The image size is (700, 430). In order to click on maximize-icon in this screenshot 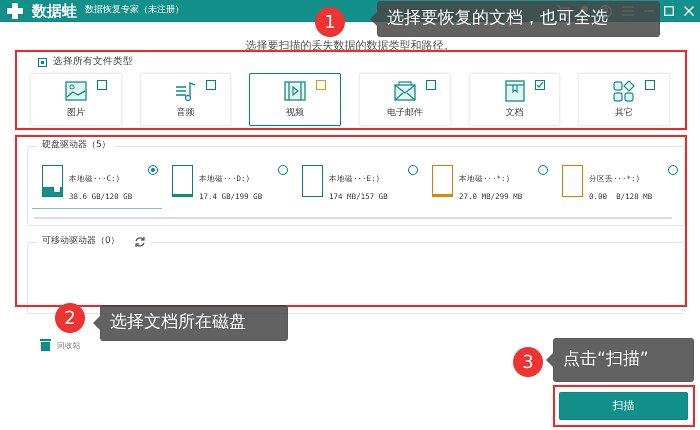, I will do `click(669, 11)`.